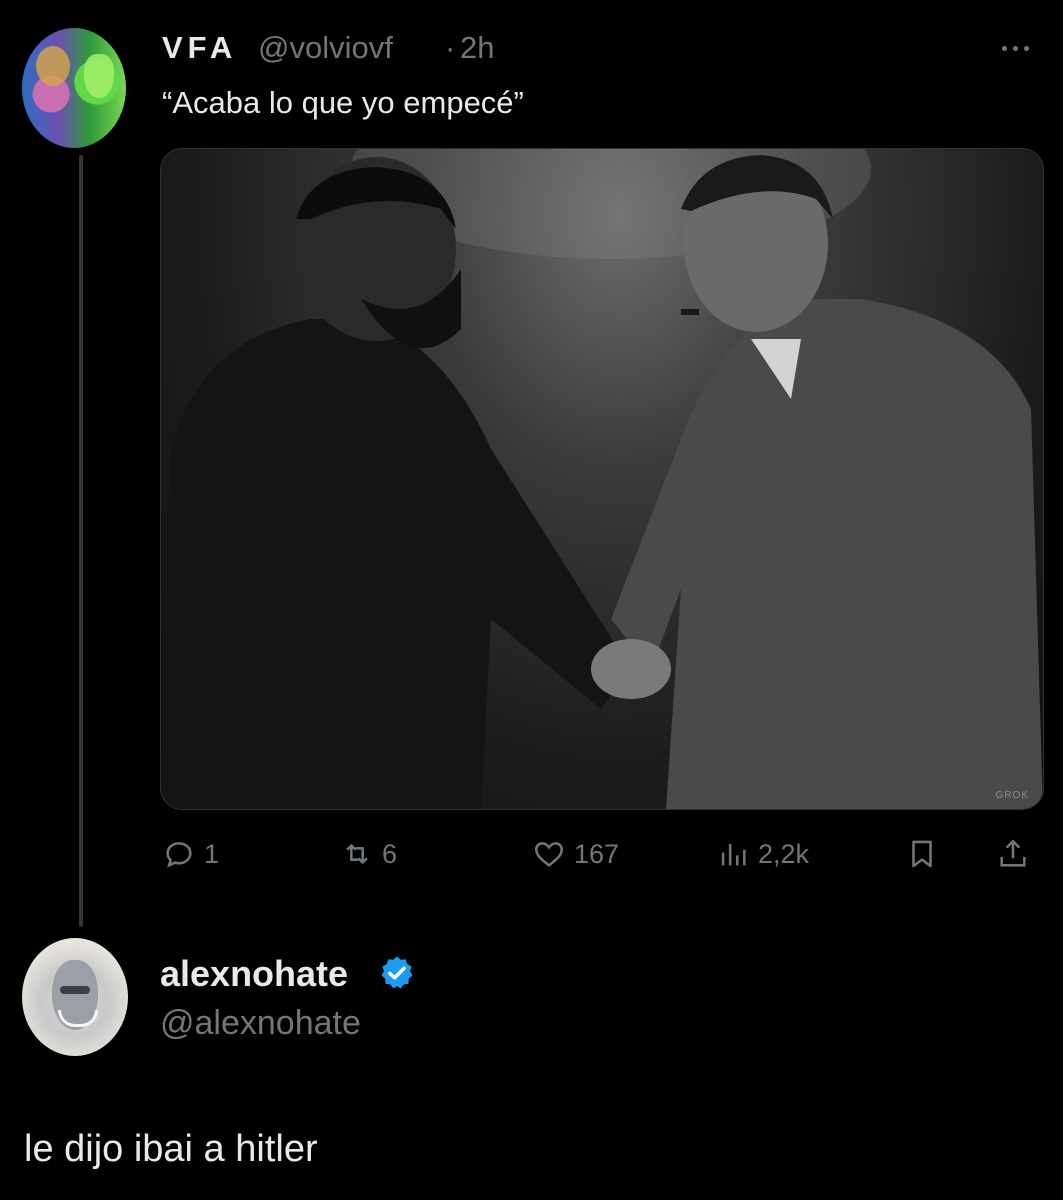 The height and width of the screenshot is (1200, 1063). What do you see at coordinates (549, 854) in the screenshot?
I see `heart-icon` at bounding box center [549, 854].